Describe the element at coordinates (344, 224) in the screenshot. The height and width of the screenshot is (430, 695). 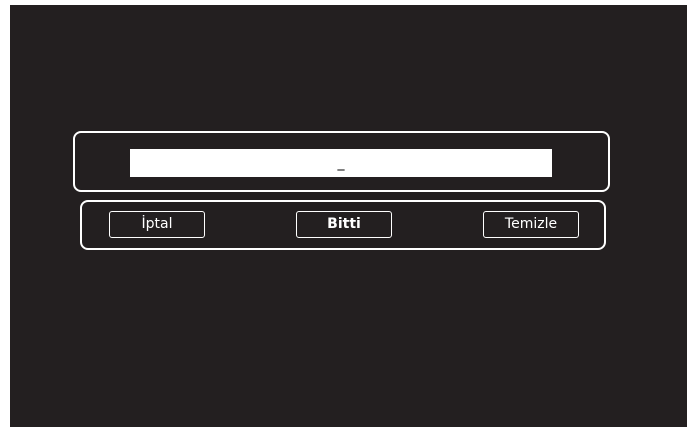
I see `done-button: Bitti` at that location.